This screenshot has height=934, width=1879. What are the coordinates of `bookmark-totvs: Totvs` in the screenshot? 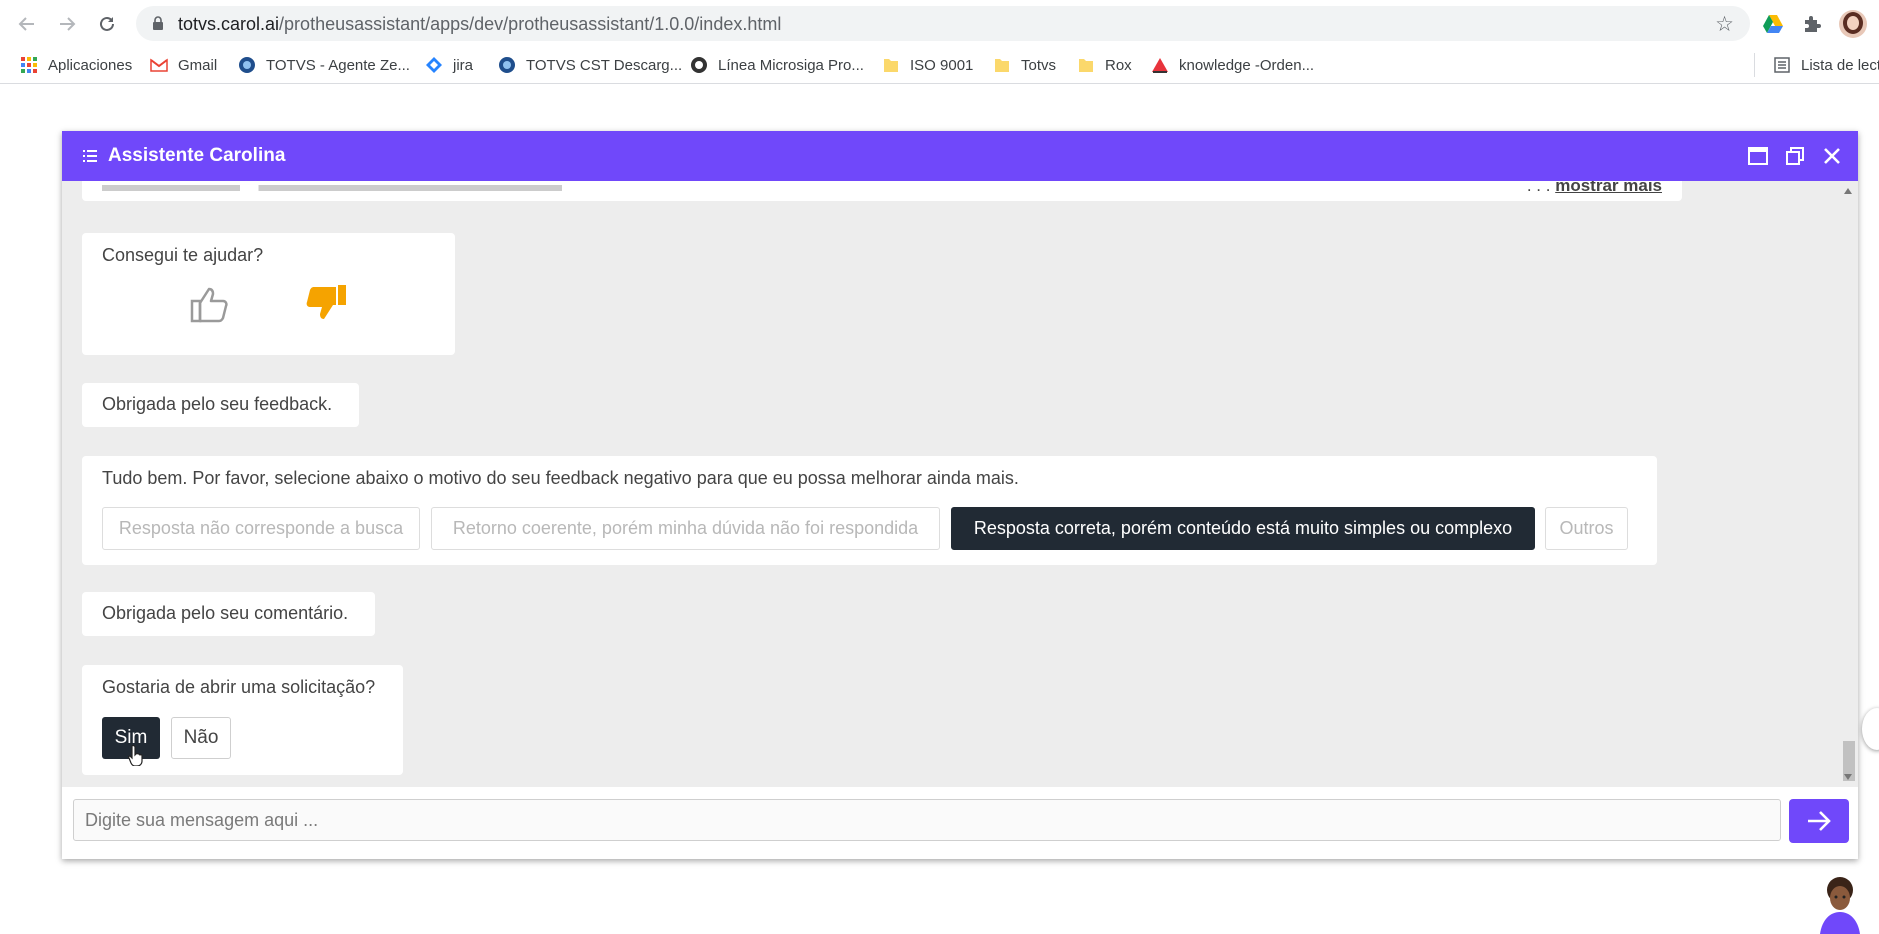 It's located at (1024, 65).